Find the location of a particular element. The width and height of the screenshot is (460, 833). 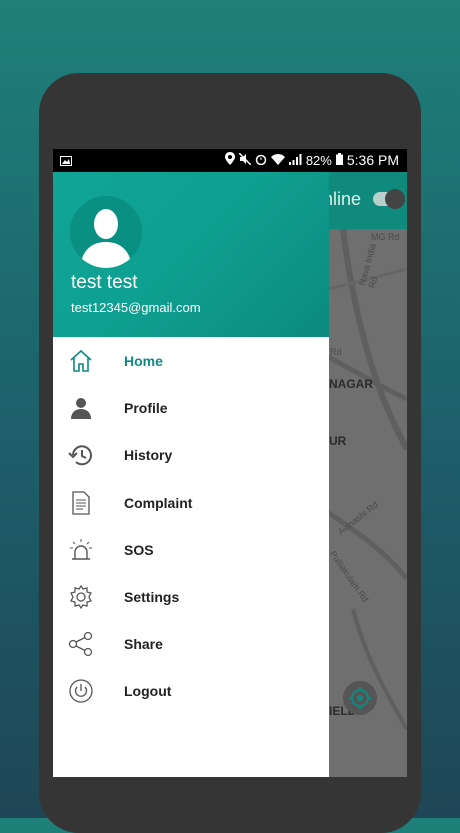

gear-icon is located at coordinates (81, 597).